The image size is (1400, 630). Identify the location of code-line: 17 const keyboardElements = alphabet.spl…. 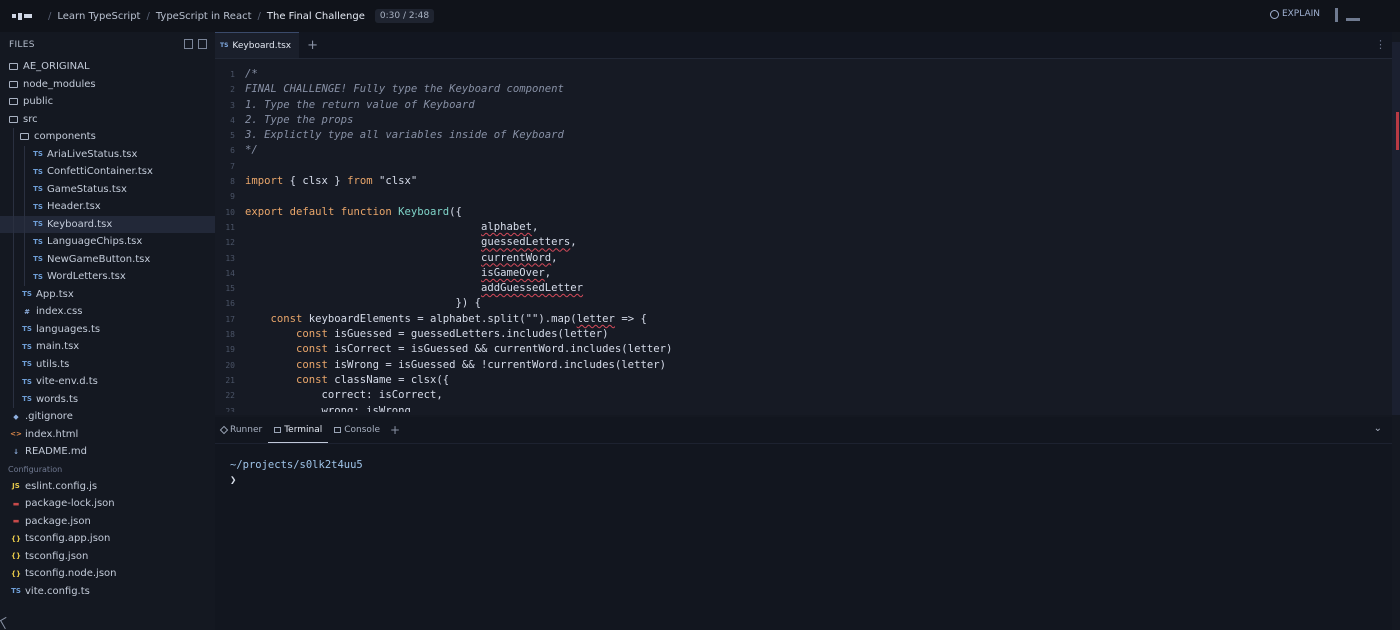
(803, 319).